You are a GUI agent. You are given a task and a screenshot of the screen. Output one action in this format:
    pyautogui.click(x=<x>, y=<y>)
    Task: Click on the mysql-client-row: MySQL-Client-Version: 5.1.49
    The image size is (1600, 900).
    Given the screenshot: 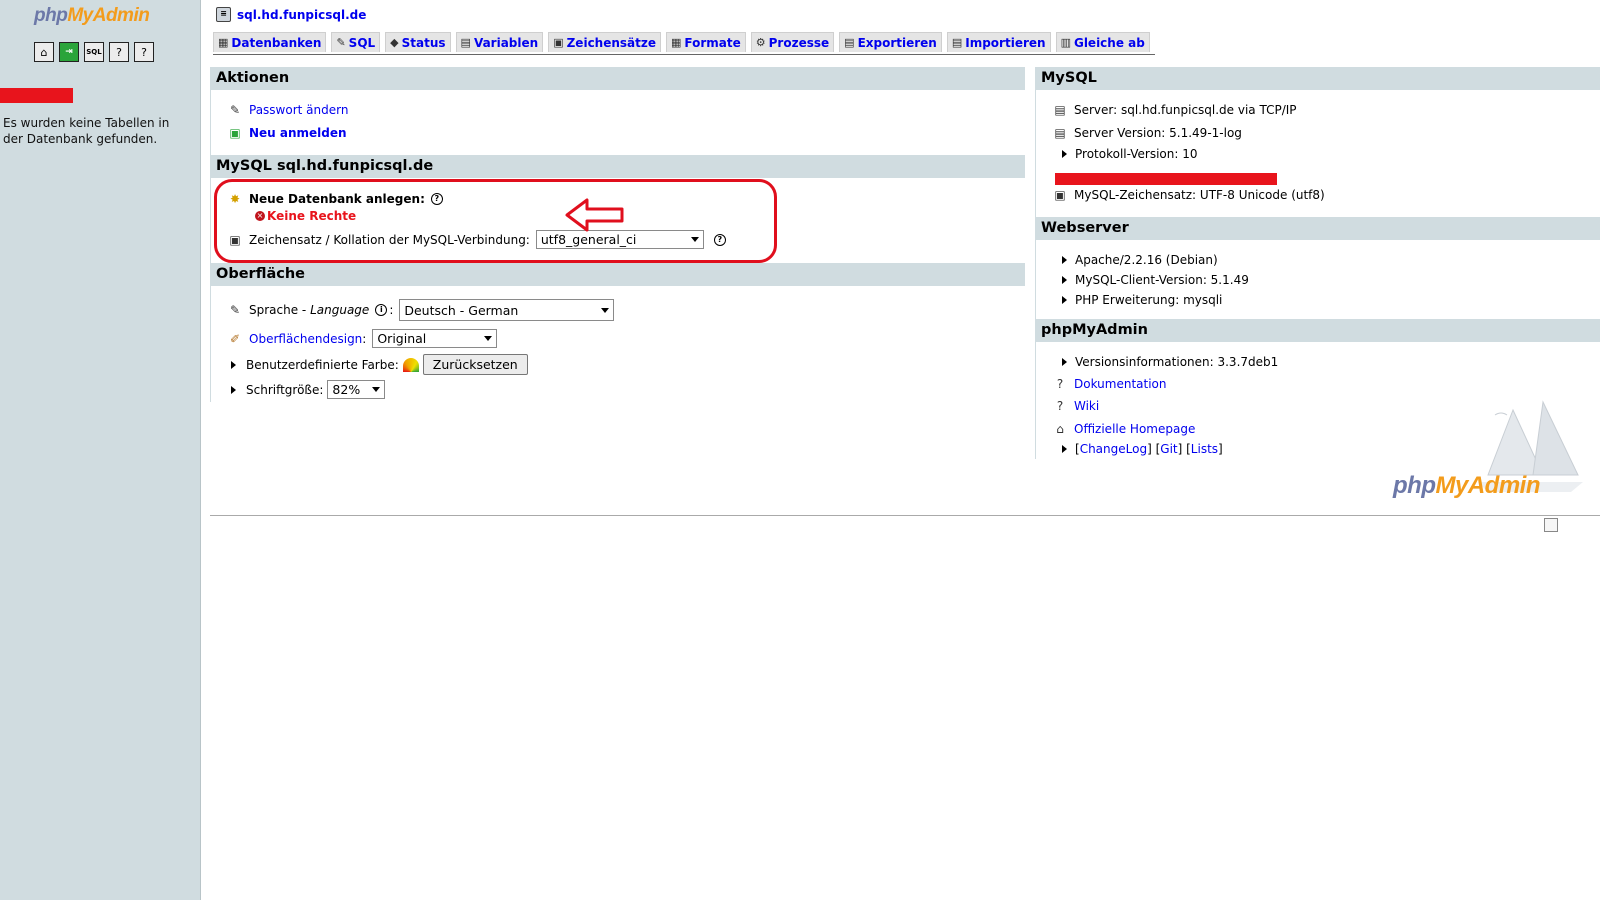 What is the action you would take?
    pyautogui.click(x=1150, y=280)
    